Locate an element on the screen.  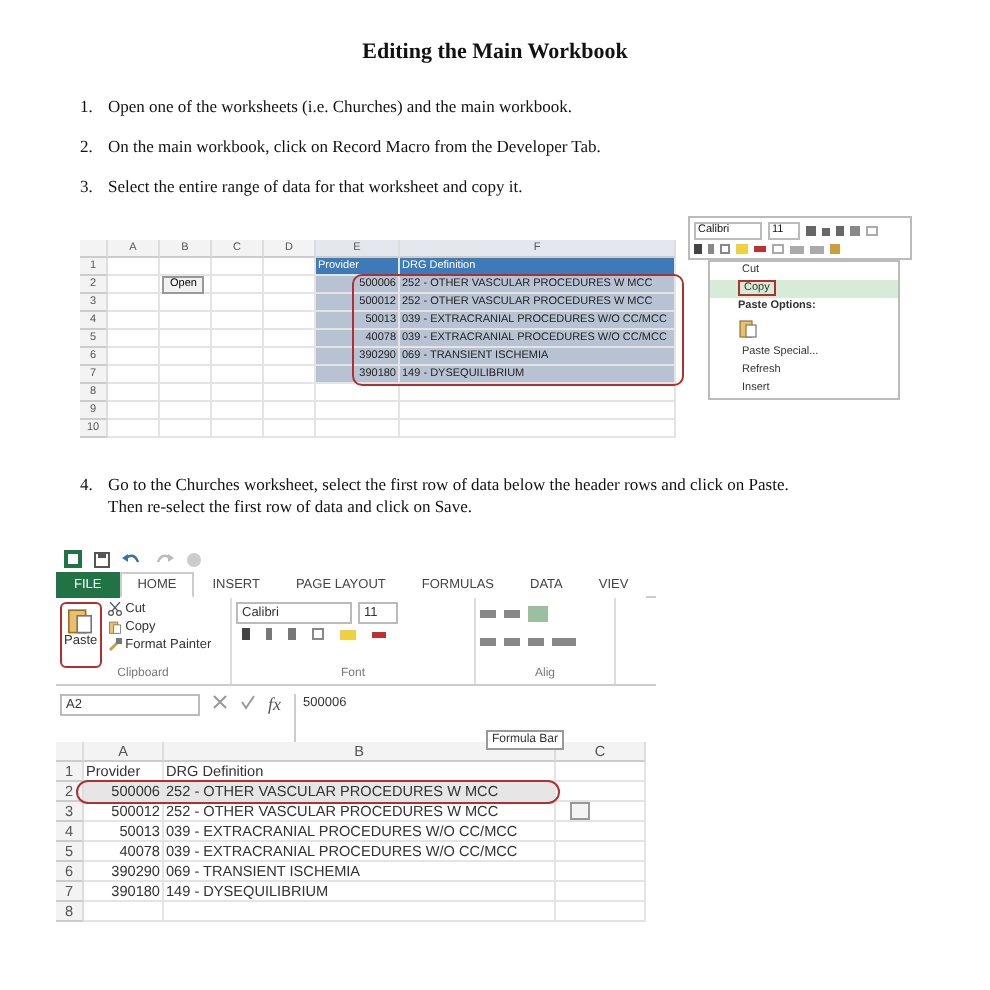
spreadsheet-app-icon is located at coordinates (73, 559).